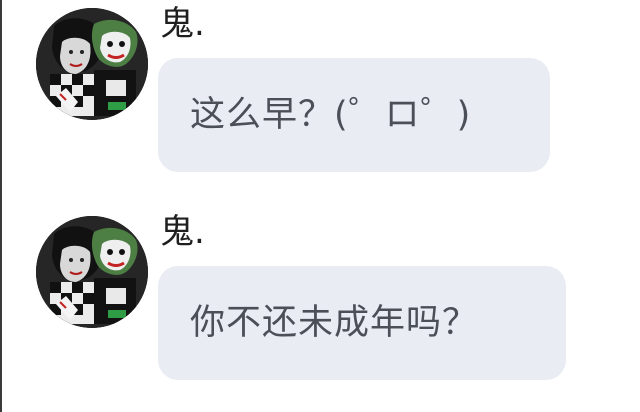 This screenshot has width=640, height=412. What do you see at coordinates (334, 323) in the screenshot?
I see `message-text: 你不还未成年吗？` at bounding box center [334, 323].